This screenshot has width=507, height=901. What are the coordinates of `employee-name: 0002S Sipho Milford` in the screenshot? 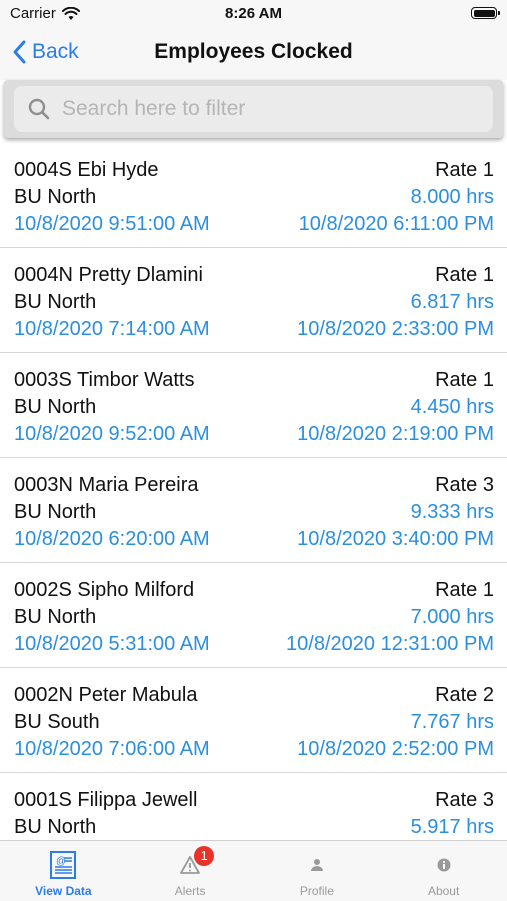 It's located at (104, 590).